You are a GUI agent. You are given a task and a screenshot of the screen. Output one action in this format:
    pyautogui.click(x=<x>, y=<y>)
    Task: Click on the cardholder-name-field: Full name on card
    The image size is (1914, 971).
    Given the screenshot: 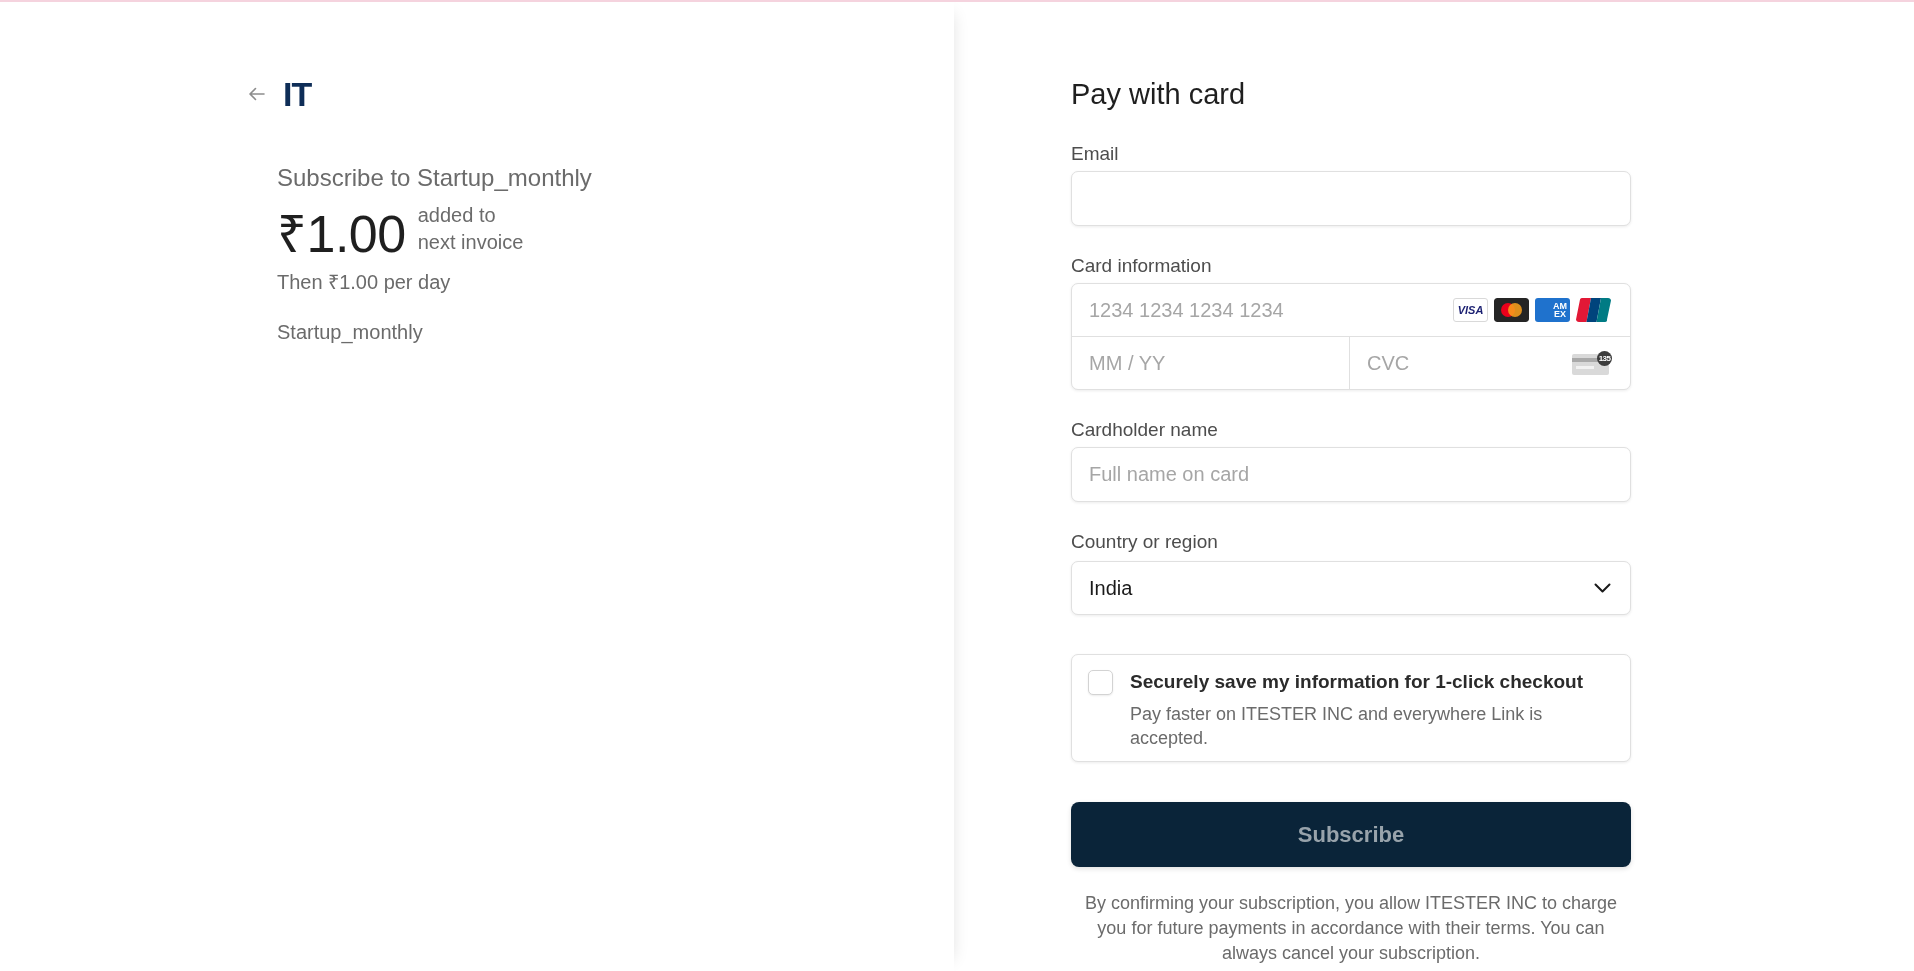 What is the action you would take?
    pyautogui.click(x=1351, y=474)
    